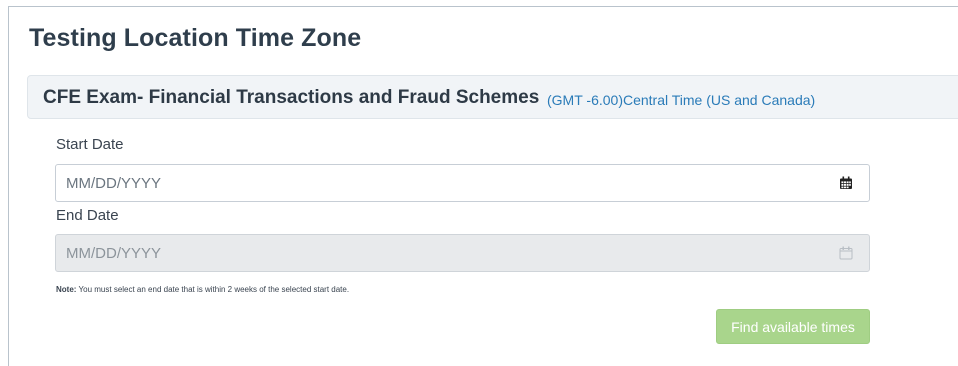 This screenshot has height=366, width=958. What do you see at coordinates (793, 326) in the screenshot?
I see `find-available-times-button: Find available times` at bounding box center [793, 326].